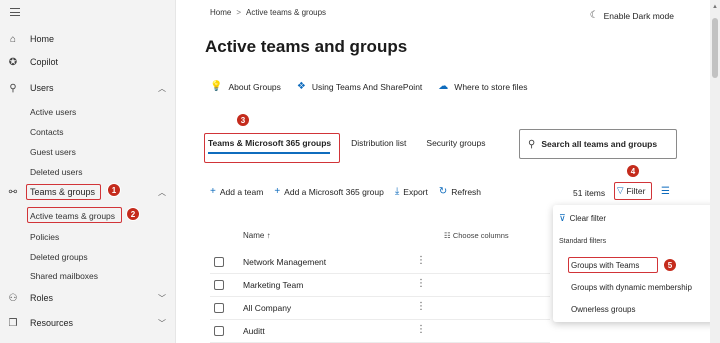 The width and height of the screenshot is (720, 343). Describe the element at coordinates (114, 190) in the screenshot. I see `step-badge-1: 1` at that location.